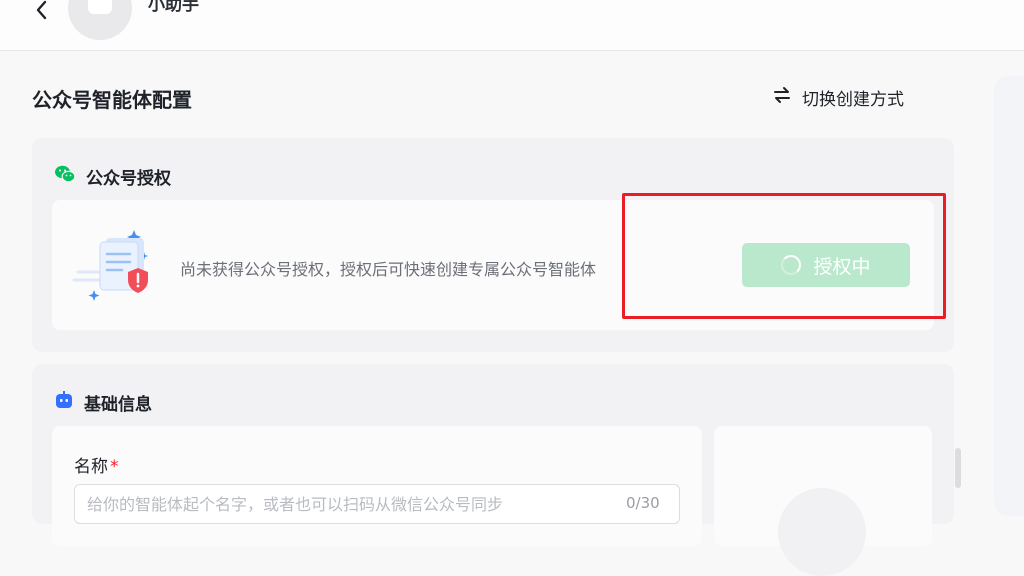 The image size is (1024, 576). What do you see at coordinates (120, 264) in the screenshot?
I see `document-shield-illustration` at bounding box center [120, 264].